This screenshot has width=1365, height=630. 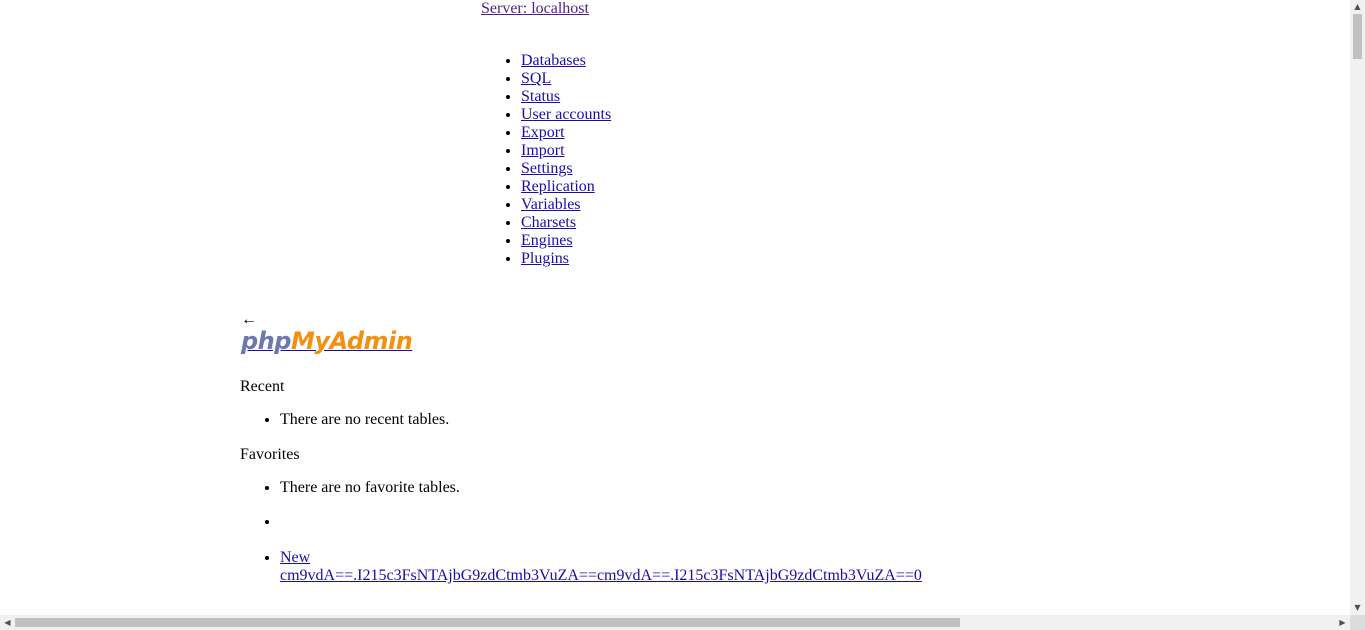 What do you see at coordinates (543, 132) in the screenshot?
I see `menu-link-export: Export` at bounding box center [543, 132].